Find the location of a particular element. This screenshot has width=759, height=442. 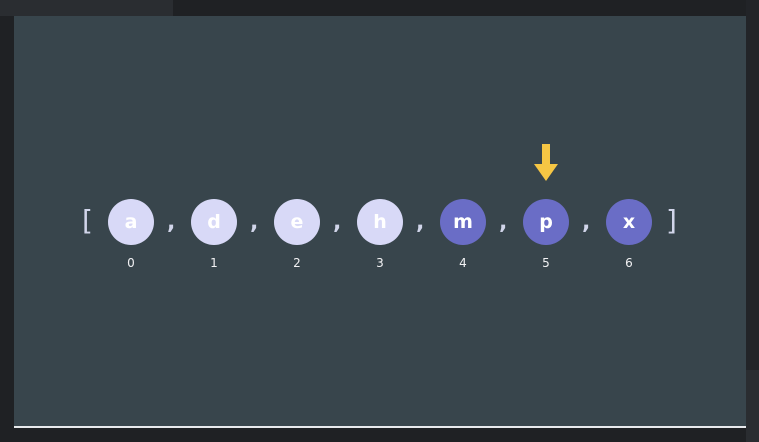

array-index-3: 3 is located at coordinates (380, 263).